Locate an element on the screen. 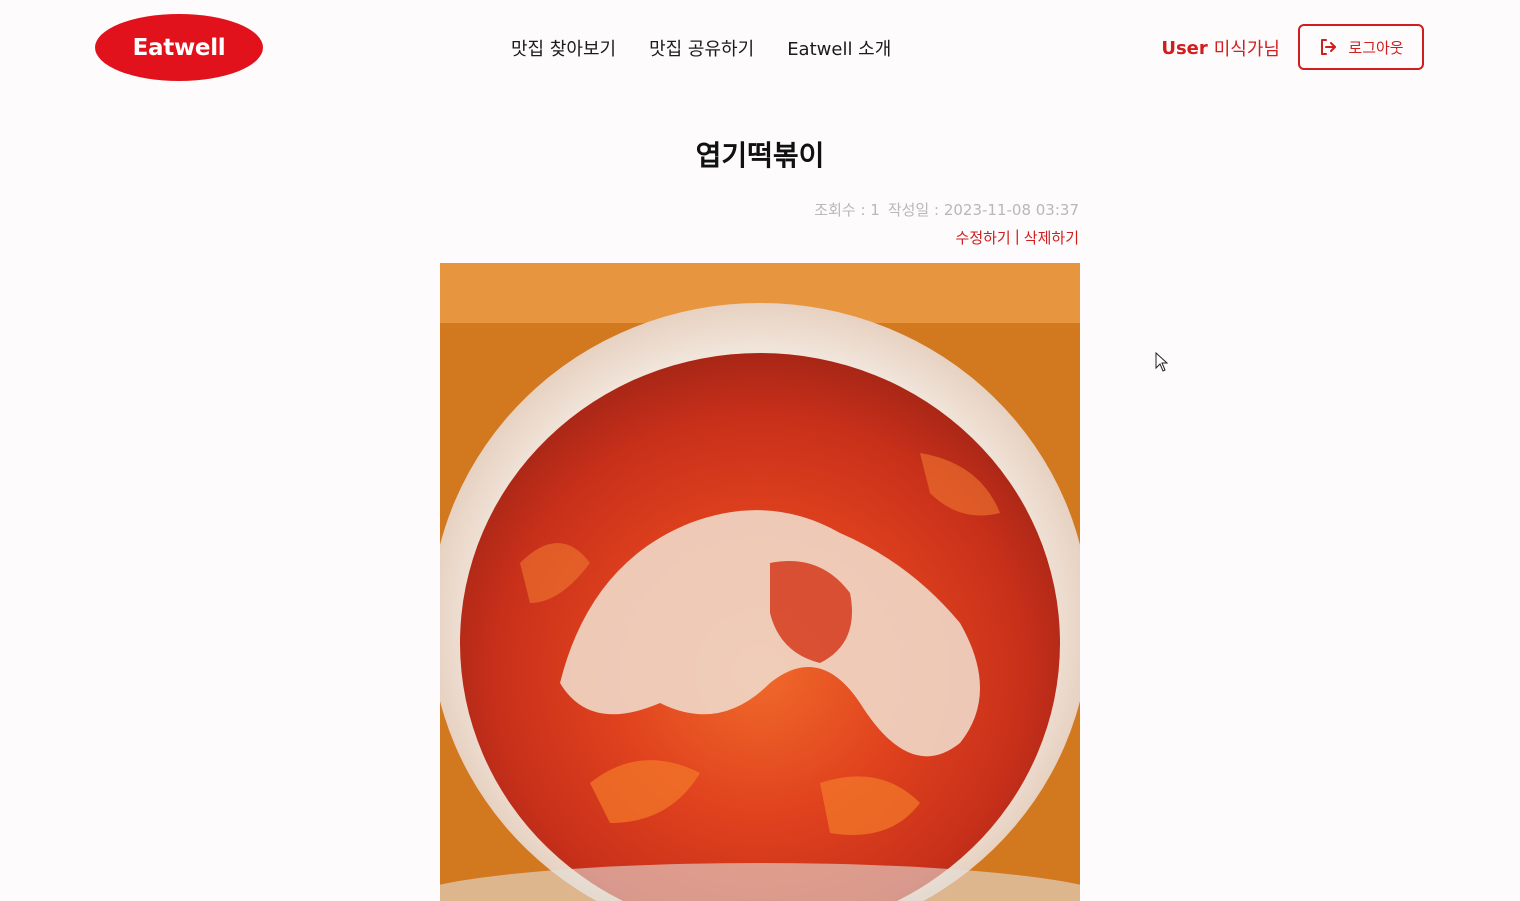  post-title: 엽기떡볶이 is located at coordinates (760, 155).